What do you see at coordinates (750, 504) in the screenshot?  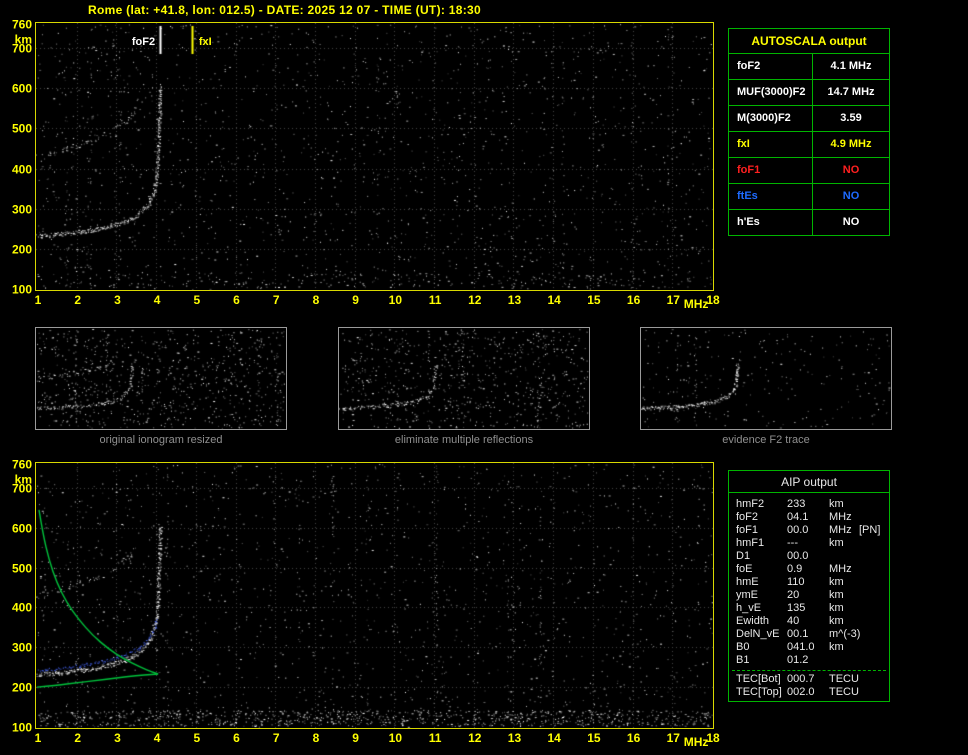 I see `aip-row-label: hmF2` at bounding box center [750, 504].